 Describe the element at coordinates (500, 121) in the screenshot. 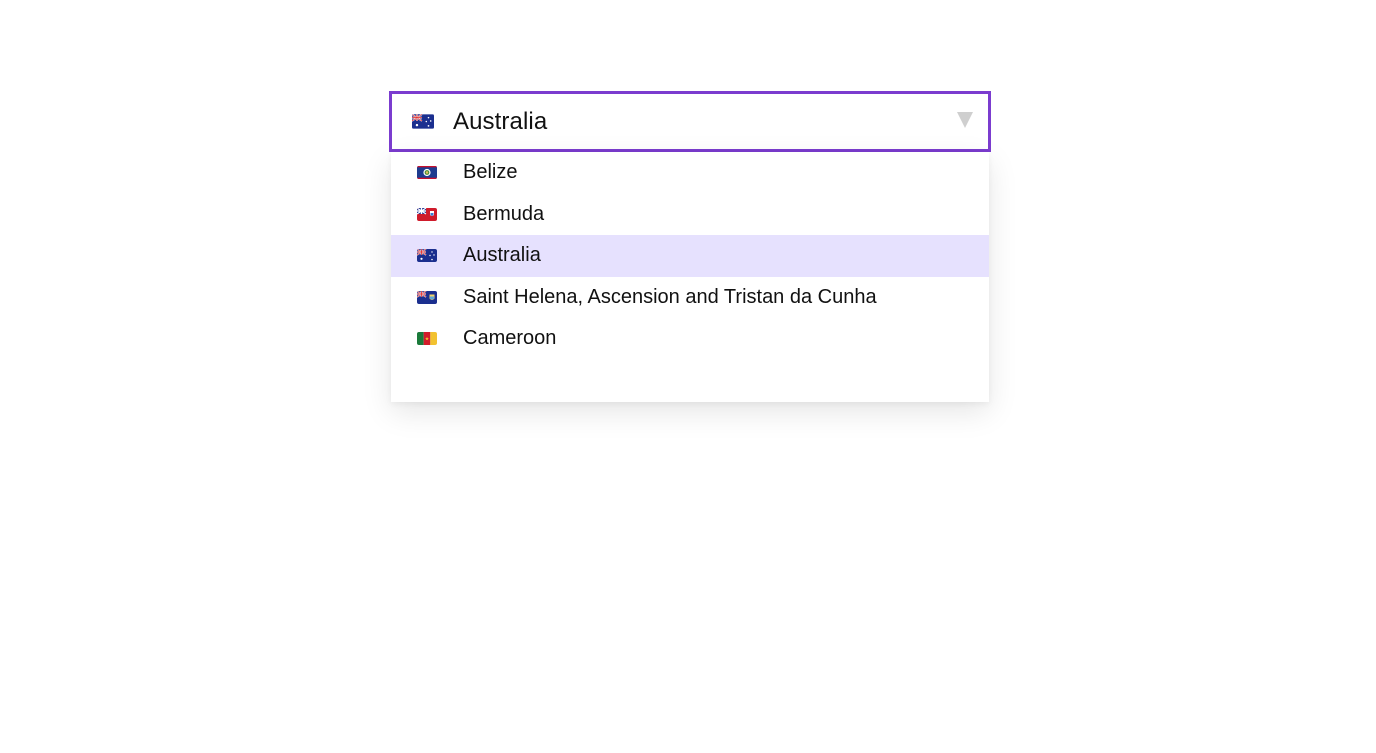

I see `selected-country-label: Australia` at that location.